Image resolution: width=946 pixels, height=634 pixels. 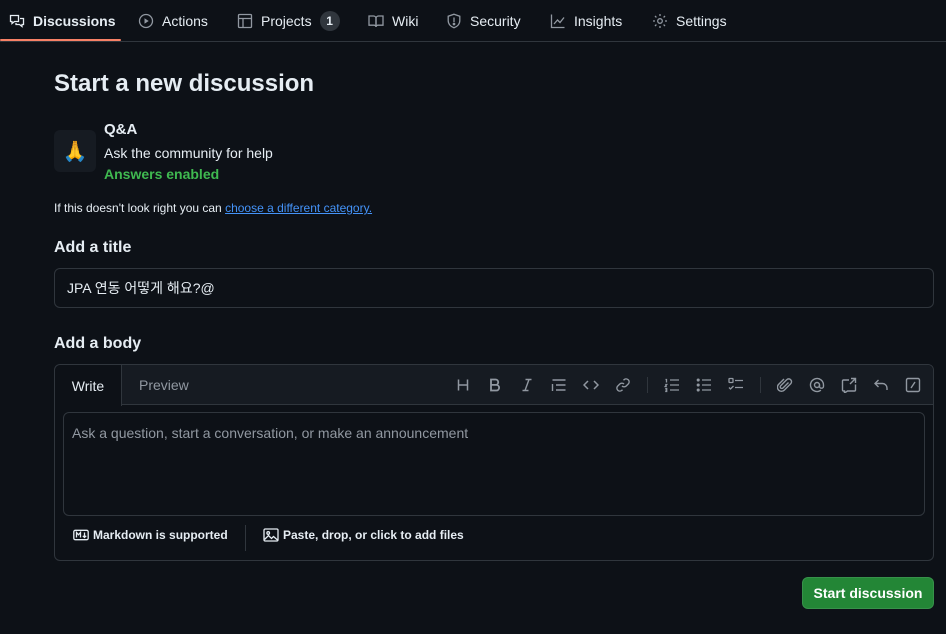 I want to click on reference-icon, so click(x=849, y=385).